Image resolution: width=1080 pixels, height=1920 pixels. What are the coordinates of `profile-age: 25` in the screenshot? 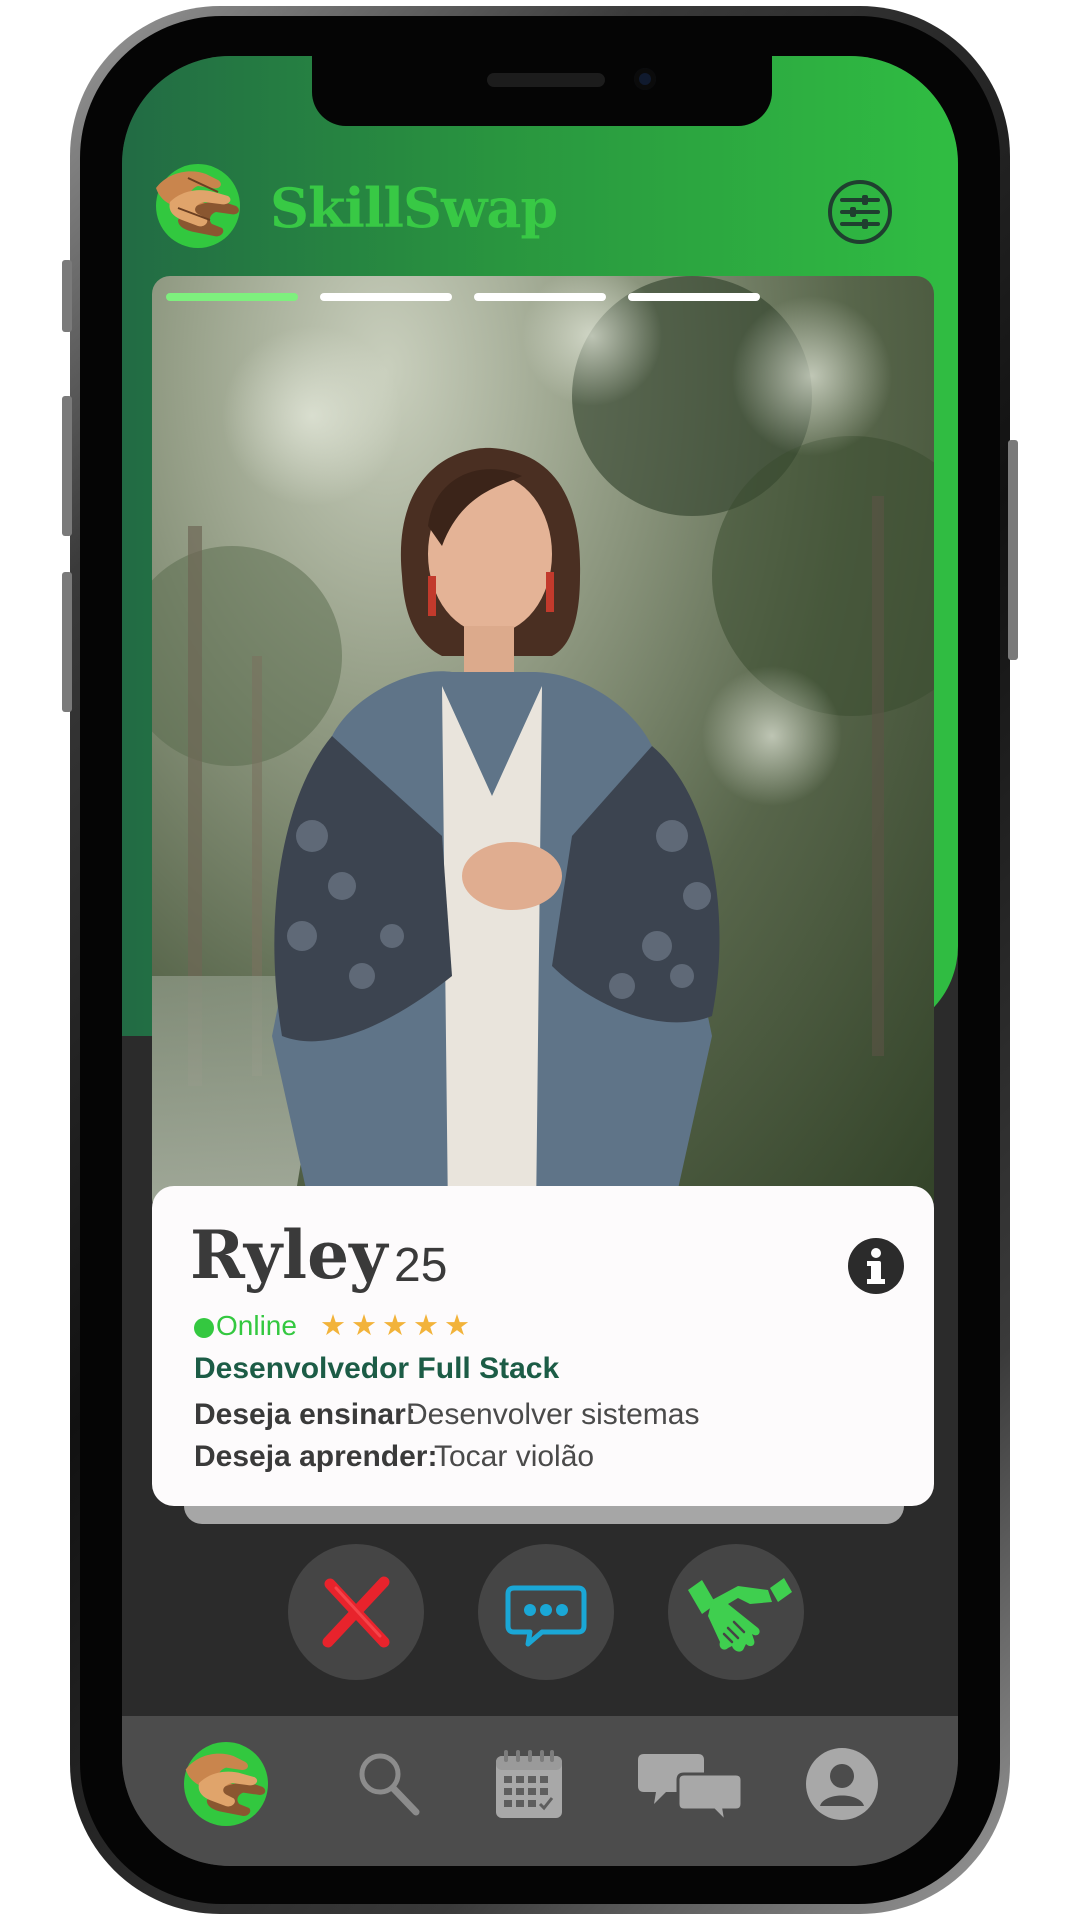 It's located at (421, 1265).